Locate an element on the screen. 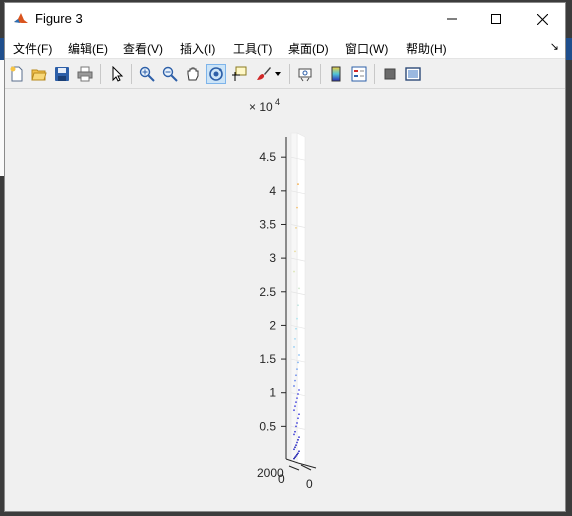 The width and height of the screenshot is (572, 516). brush-icon is located at coordinates (264, 73).